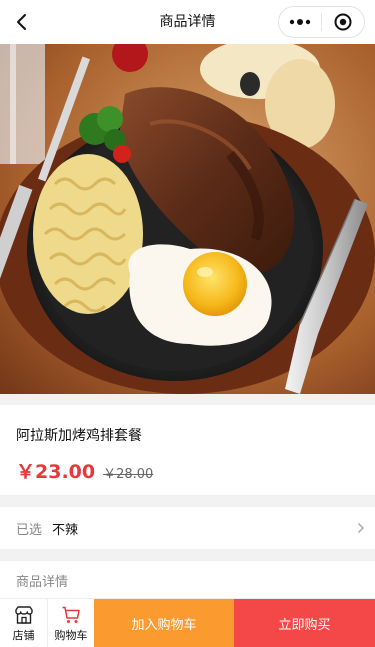 The height and width of the screenshot is (647, 375). Describe the element at coordinates (79, 436) in the screenshot. I see `product-name: 阿拉斯加烤鸡排套餐` at that location.